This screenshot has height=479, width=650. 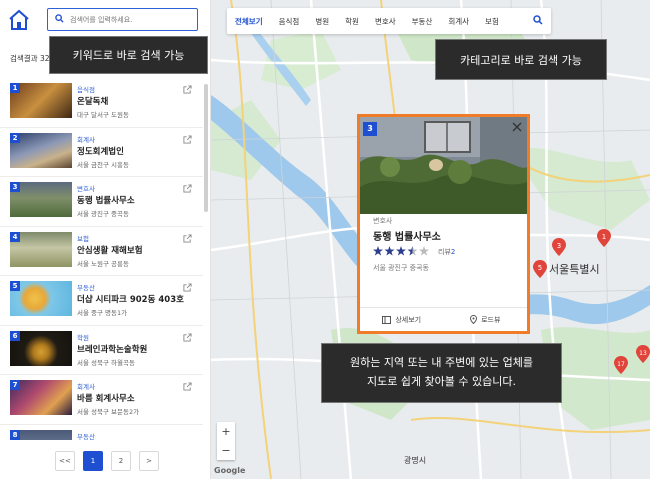 I want to click on prev-page-button: <<, so click(x=65, y=461).